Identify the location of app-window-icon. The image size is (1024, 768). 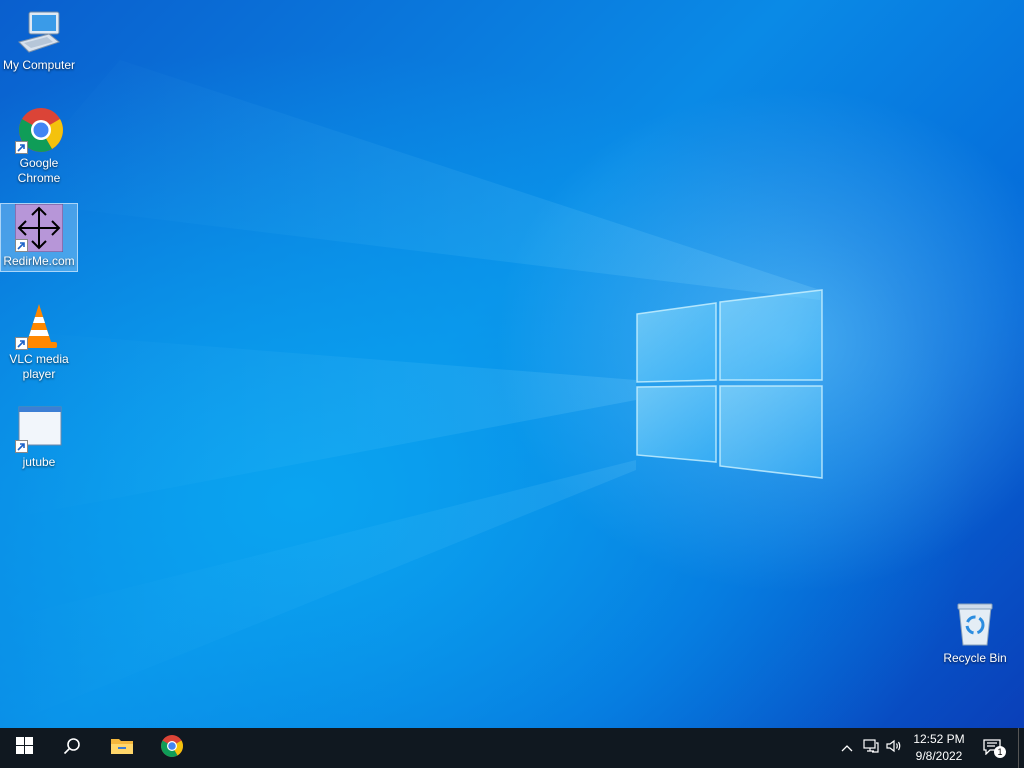
(39, 429).